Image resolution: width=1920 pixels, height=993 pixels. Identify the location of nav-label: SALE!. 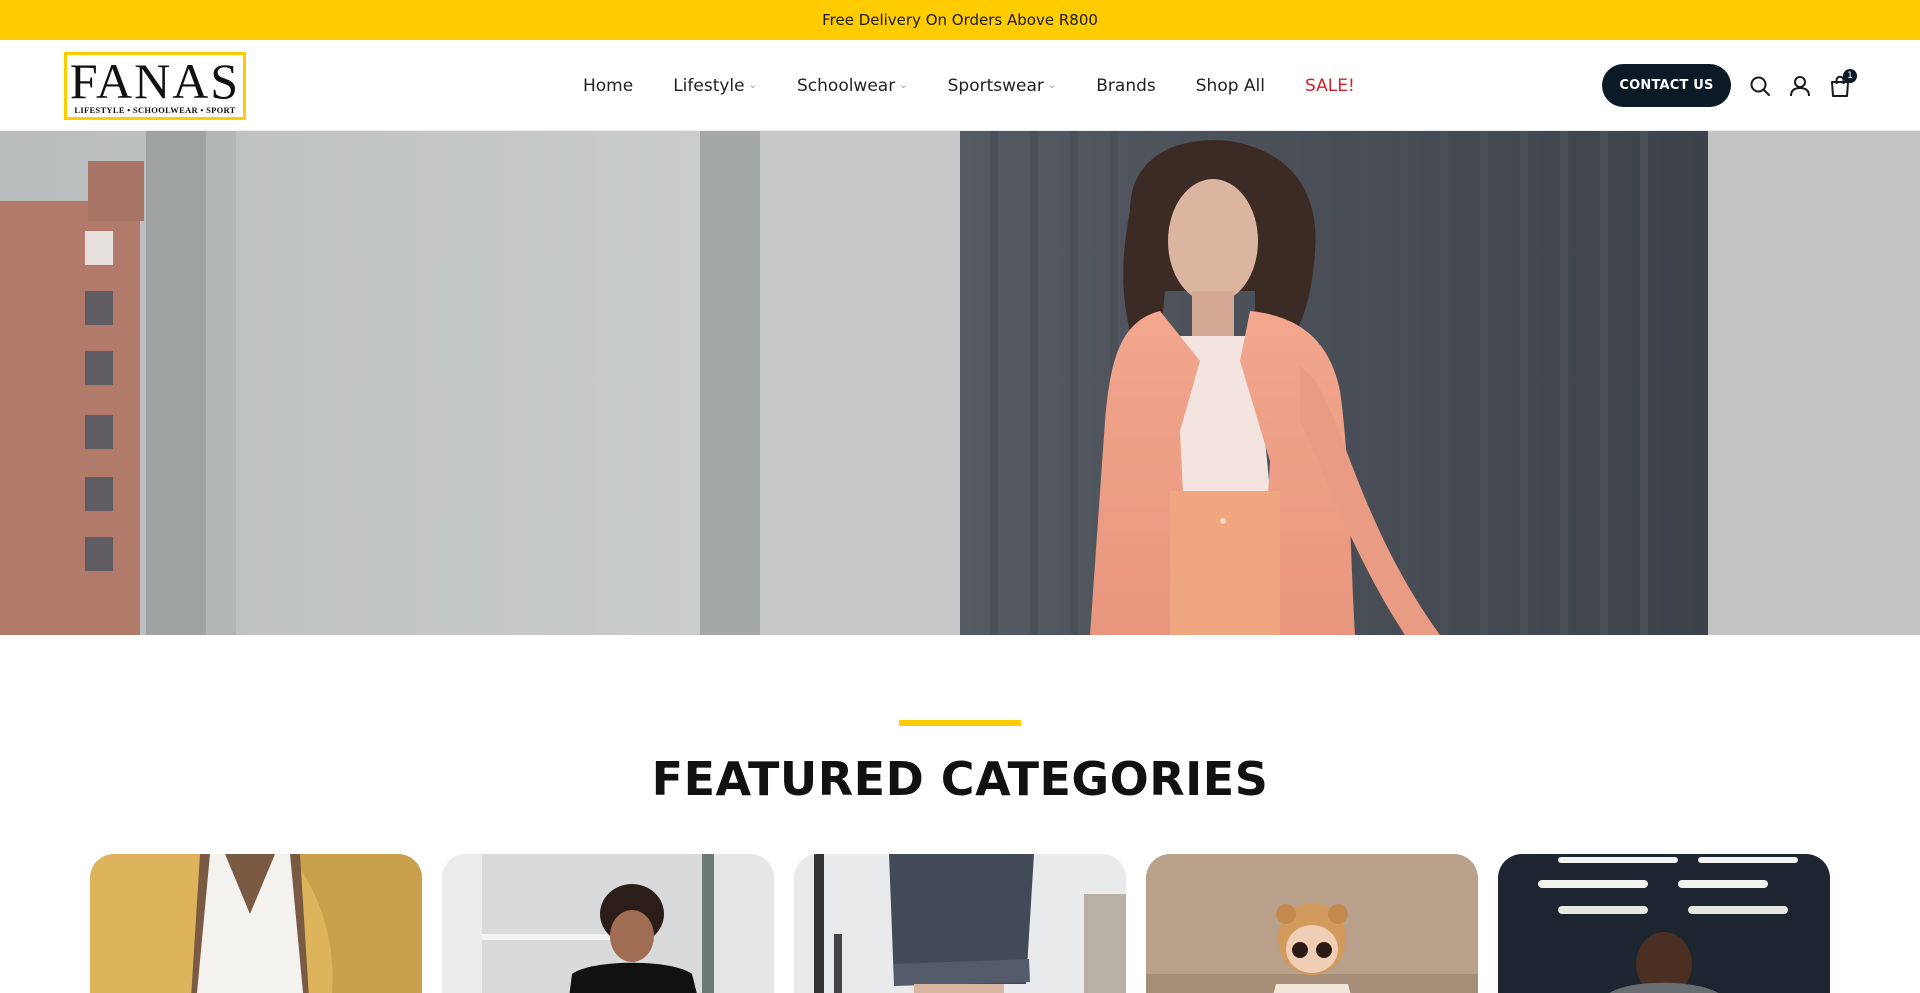
(1330, 85).